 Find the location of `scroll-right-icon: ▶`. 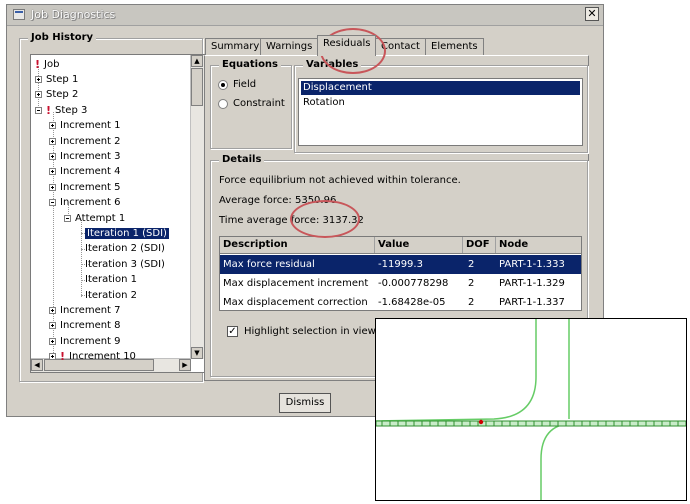

scroll-right-icon: ▶ is located at coordinates (185, 365).